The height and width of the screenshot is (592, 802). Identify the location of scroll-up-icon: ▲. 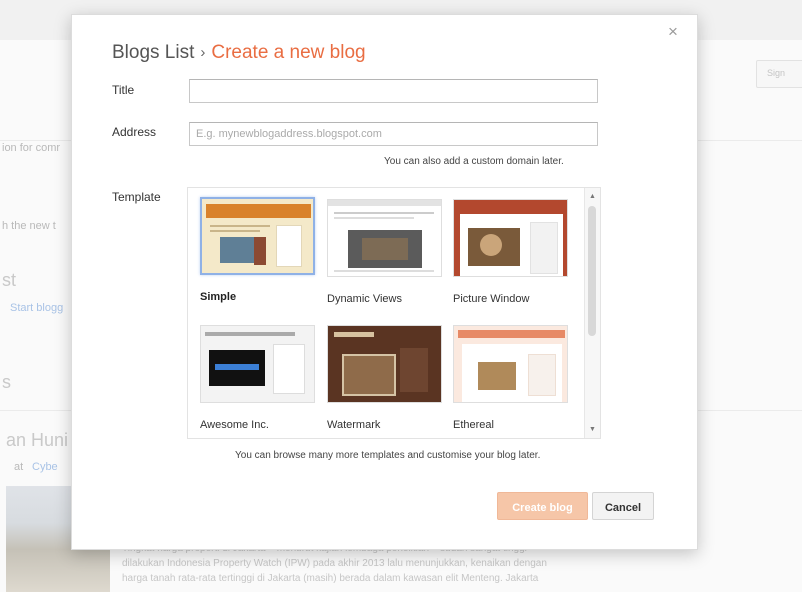
(592, 196).